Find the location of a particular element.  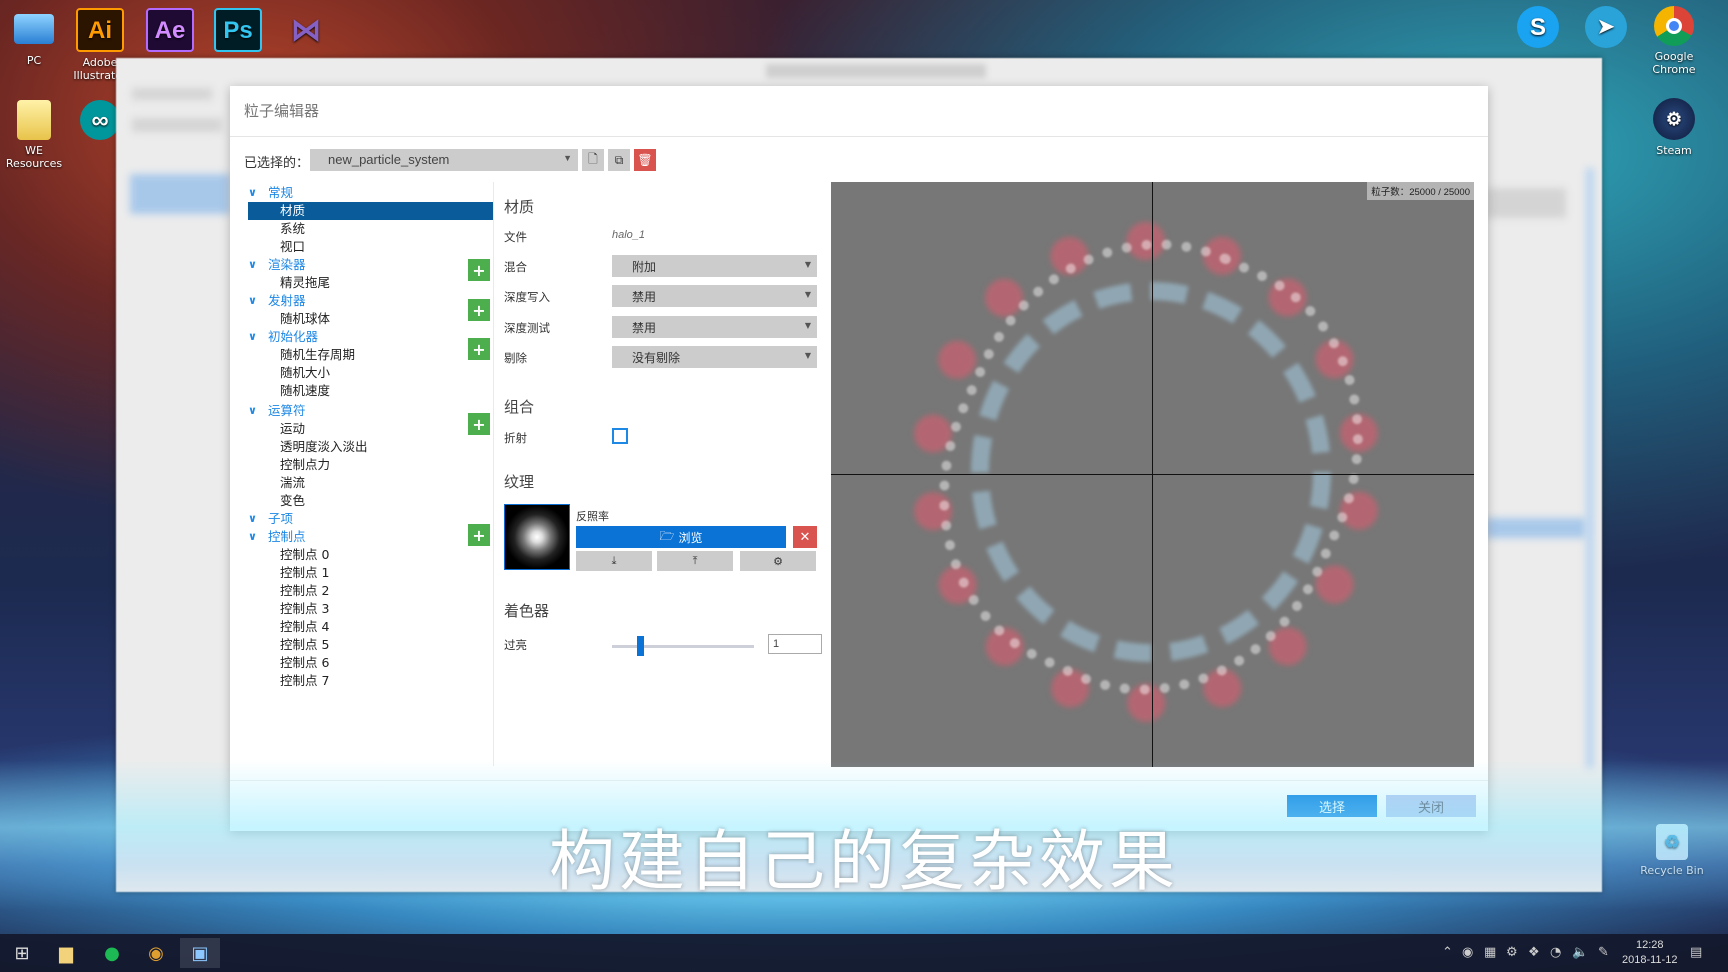

add-emitter-button: + is located at coordinates (479, 310).